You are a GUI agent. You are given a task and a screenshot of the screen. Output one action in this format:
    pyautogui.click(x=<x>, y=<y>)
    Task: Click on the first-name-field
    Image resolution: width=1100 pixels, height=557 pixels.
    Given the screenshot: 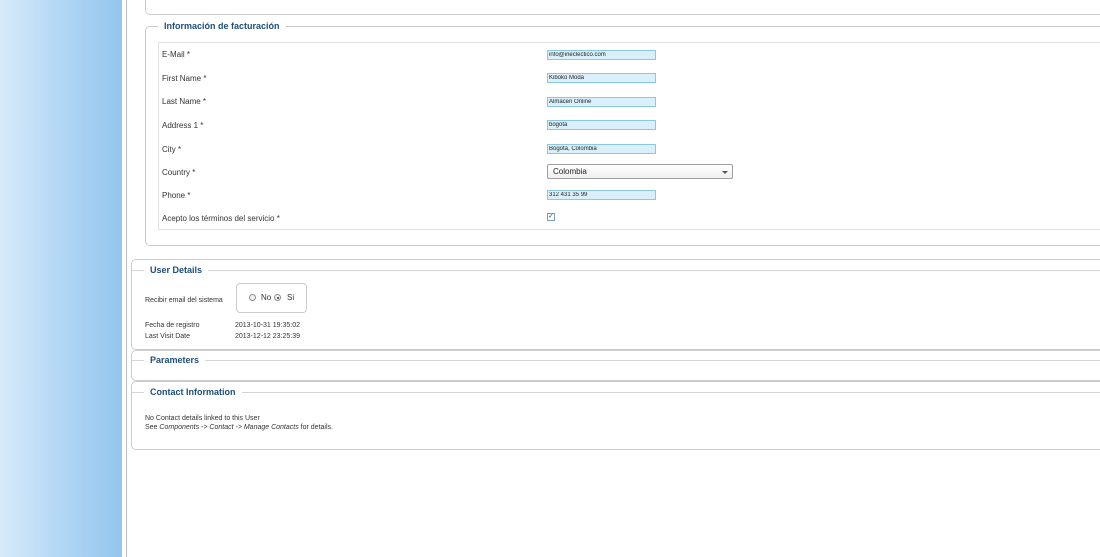 What is the action you would take?
    pyautogui.click(x=601, y=78)
    